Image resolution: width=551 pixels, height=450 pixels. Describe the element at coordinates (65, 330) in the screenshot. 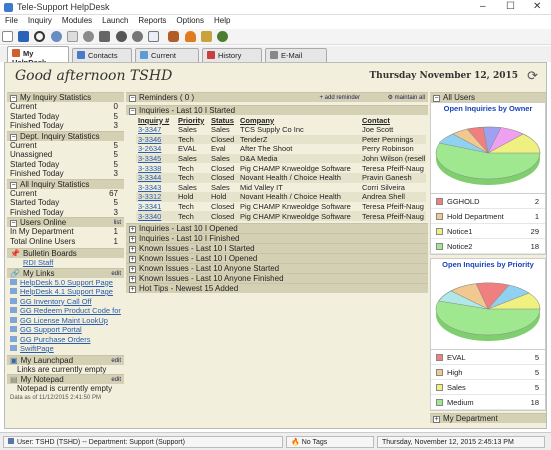

I see `link-item: GG Support Portal` at that location.